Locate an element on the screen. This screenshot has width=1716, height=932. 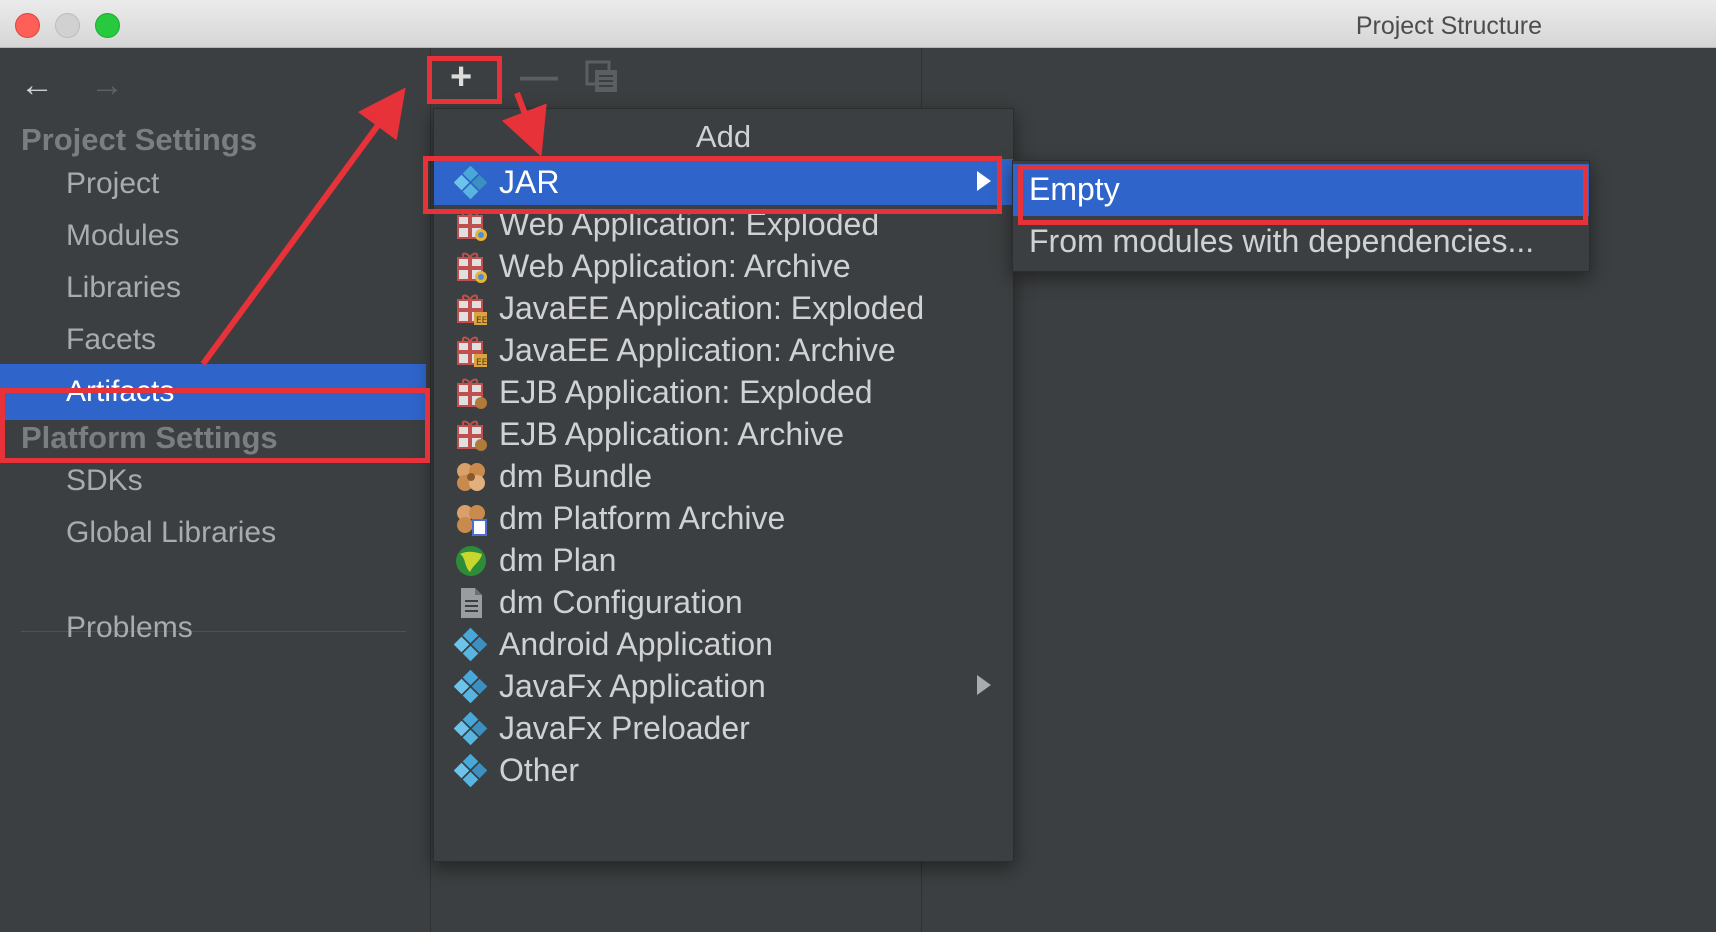
sidebar-item-libraries: Libraries is located at coordinates (213, 288).